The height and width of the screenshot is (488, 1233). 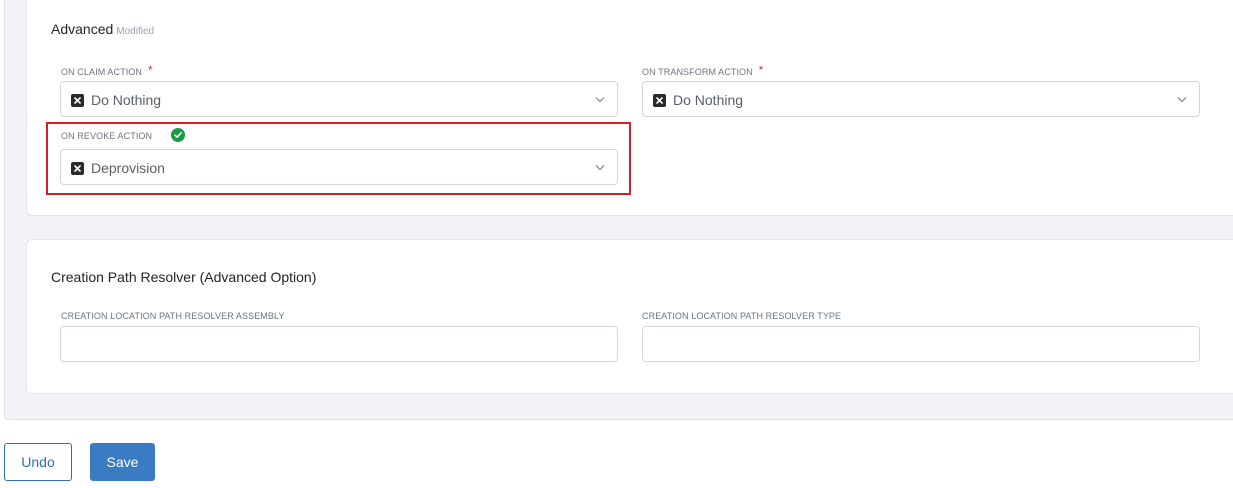 I want to click on on-transform-action-label-text: ON TRANSFORM ACTION, so click(x=697, y=72).